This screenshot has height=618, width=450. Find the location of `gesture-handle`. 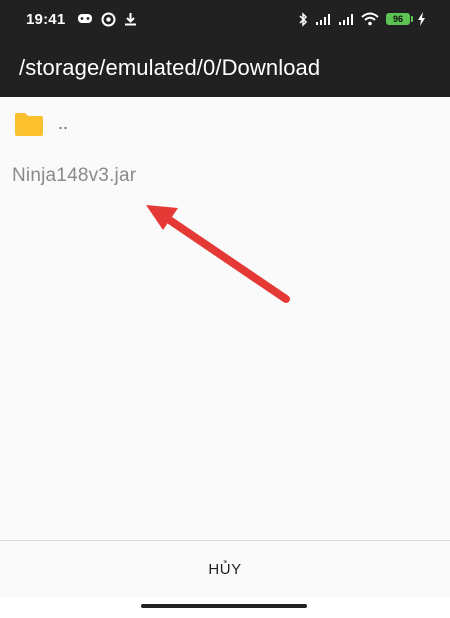

gesture-handle is located at coordinates (224, 606).